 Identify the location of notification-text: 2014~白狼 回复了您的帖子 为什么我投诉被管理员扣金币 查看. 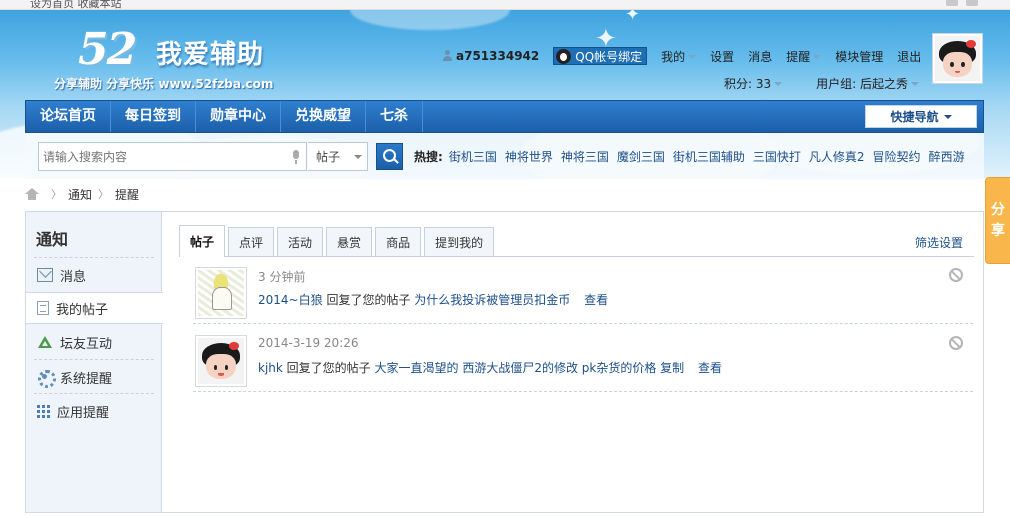
(433, 299).